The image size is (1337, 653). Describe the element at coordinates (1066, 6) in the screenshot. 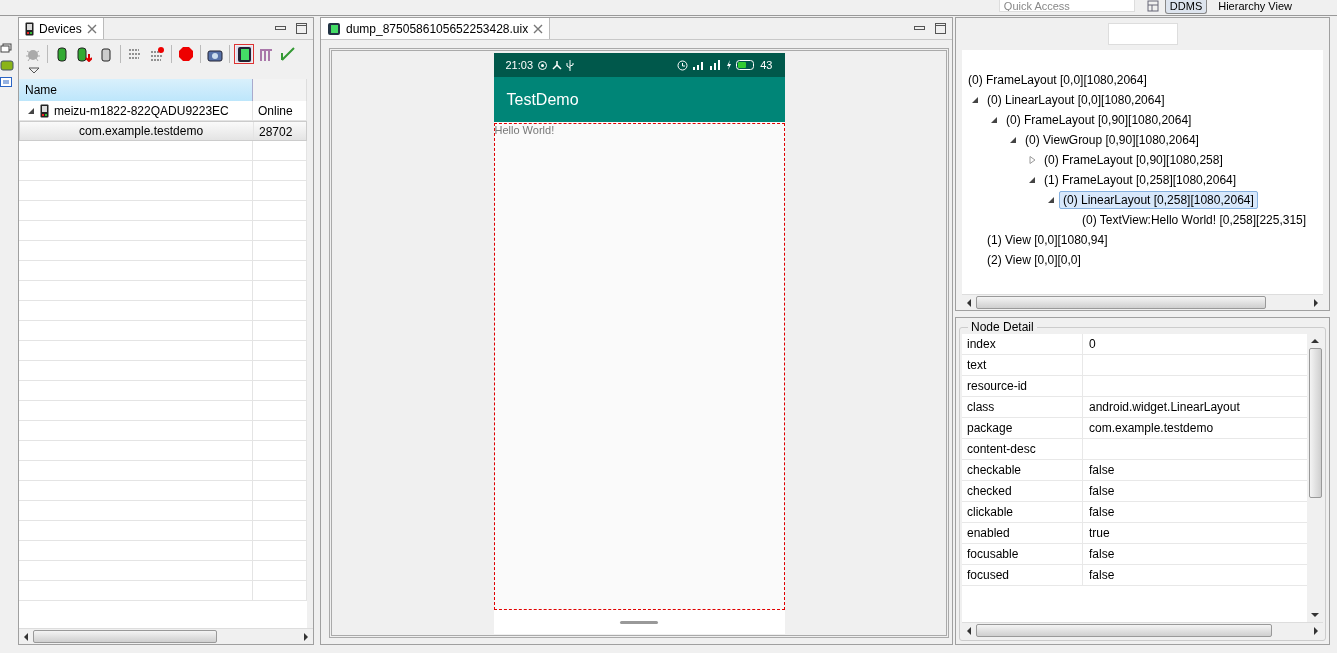

I see `search-field: Quick Access` at that location.